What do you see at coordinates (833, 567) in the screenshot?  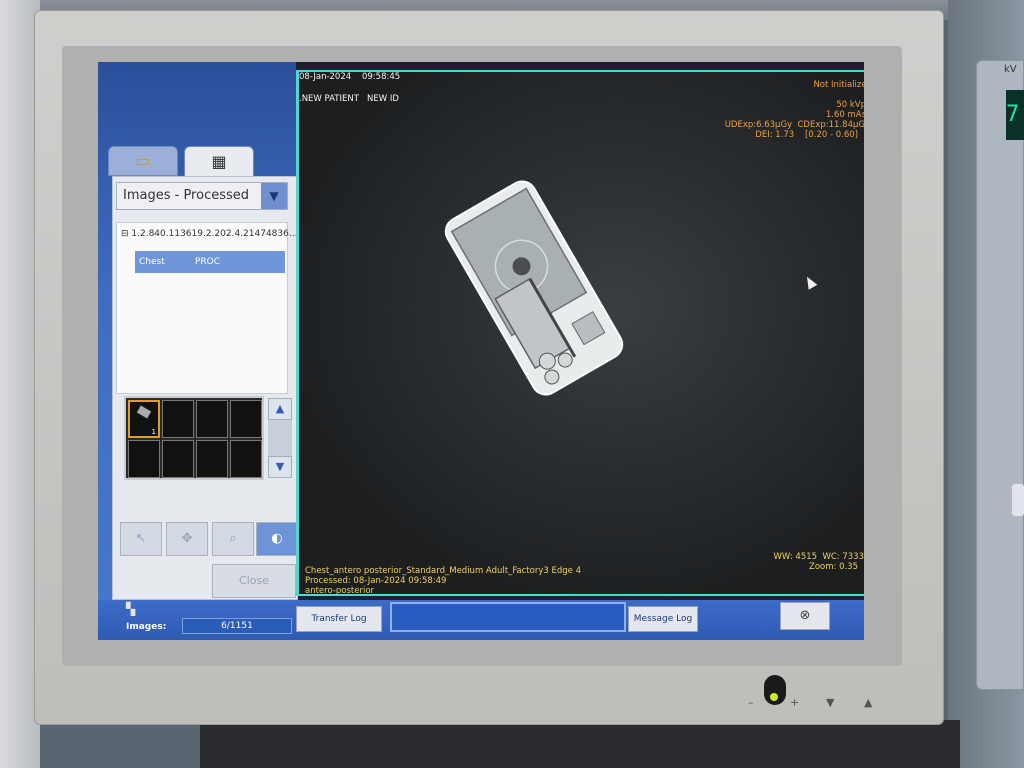 I see `zoom-value: Zoom: 0.35` at bounding box center [833, 567].